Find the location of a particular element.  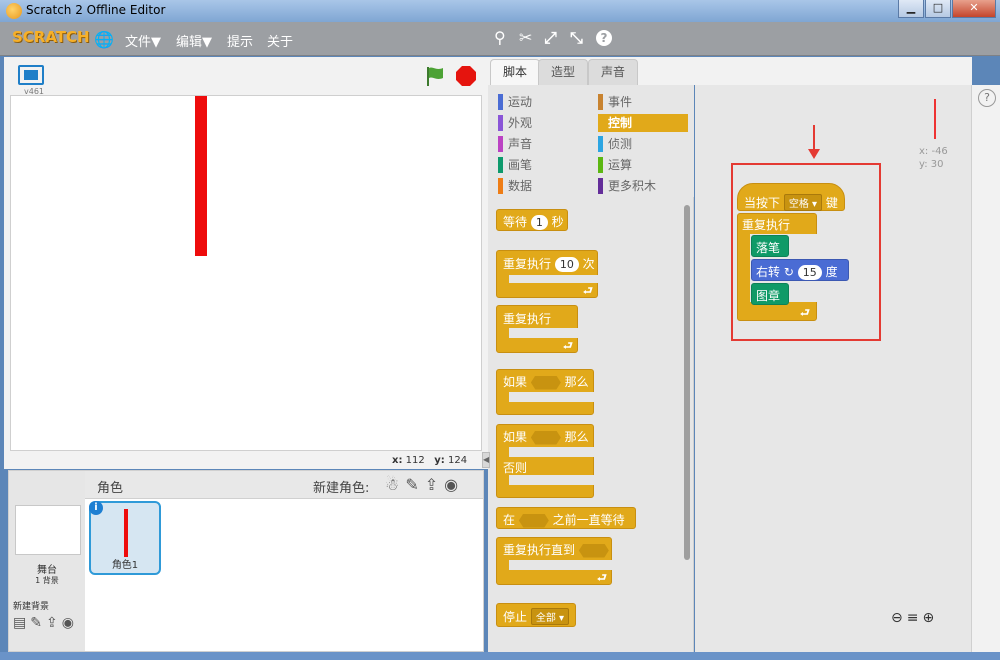

repeat-until-condition-slot is located at coordinates (593, 550).